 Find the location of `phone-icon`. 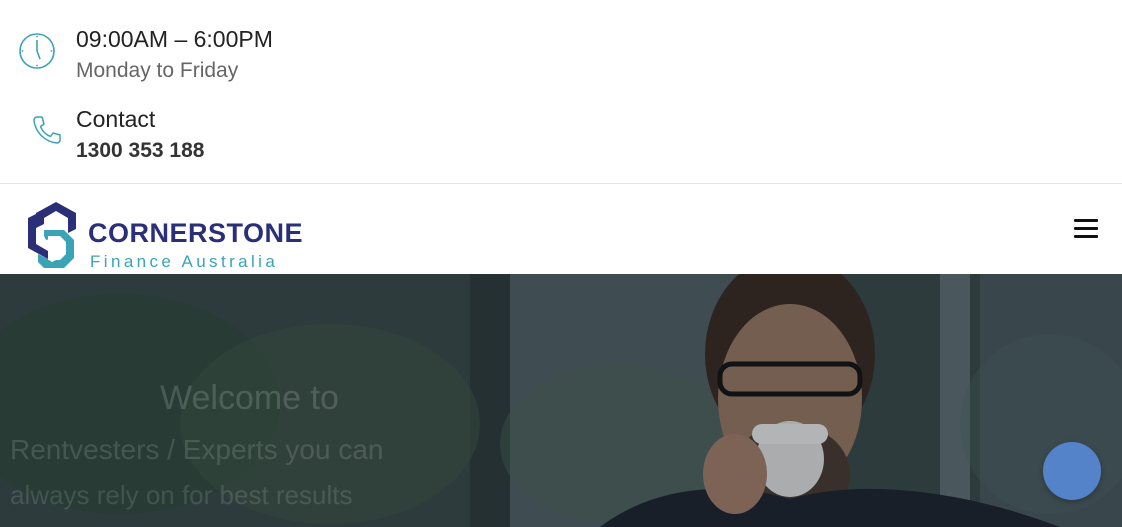

phone-icon is located at coordinates (47, 130).